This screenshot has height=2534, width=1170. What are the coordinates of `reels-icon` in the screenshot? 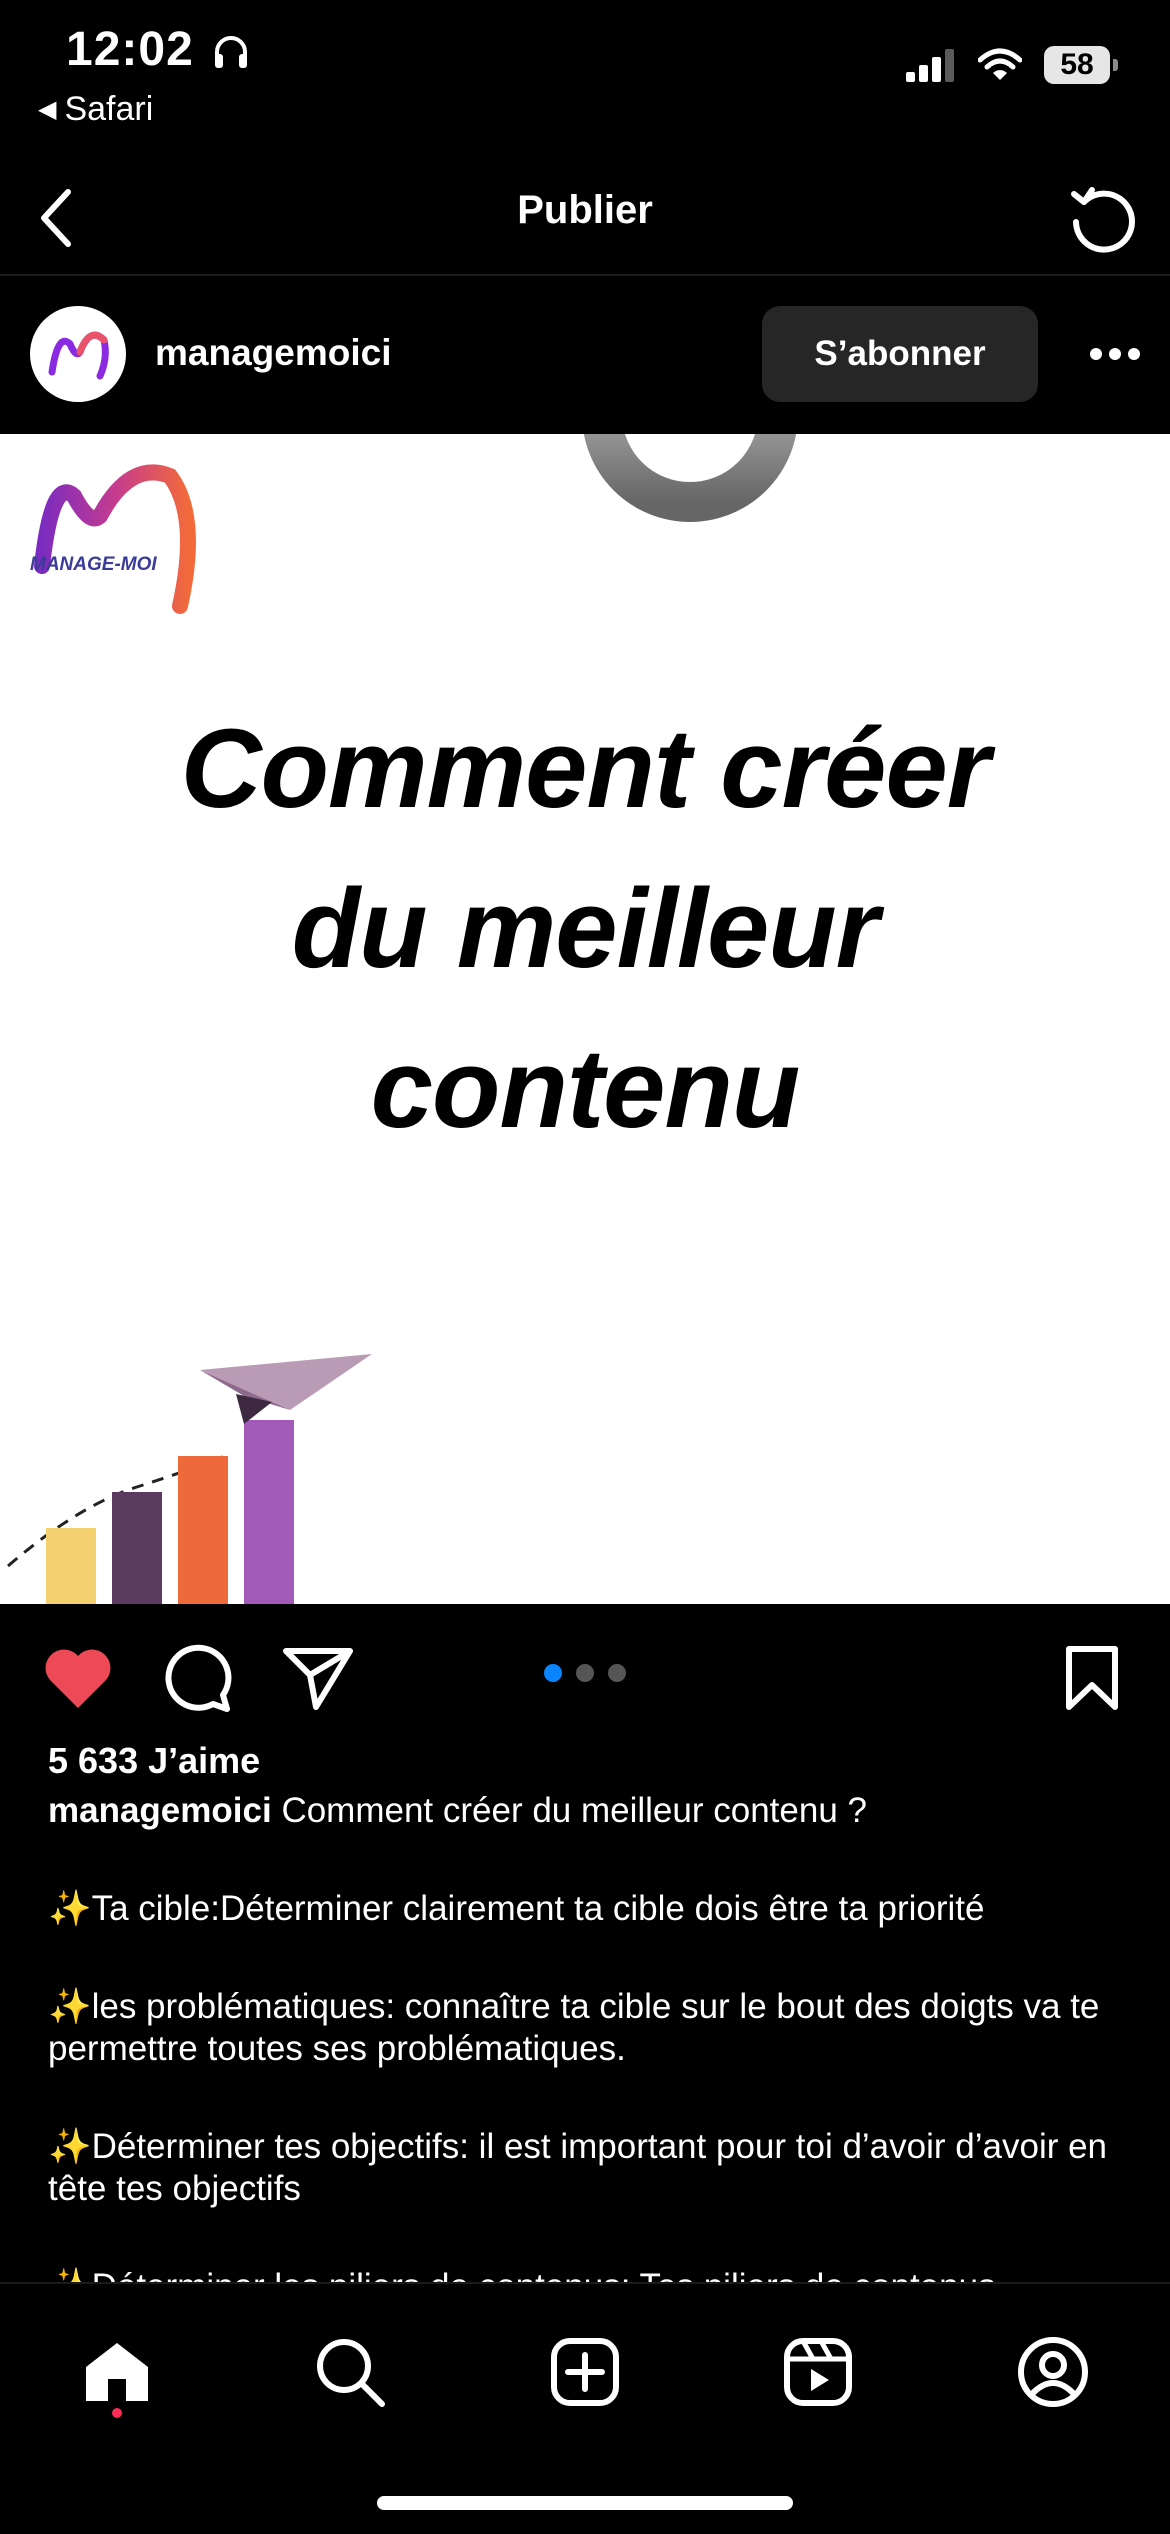 It's located at (818, 2372).